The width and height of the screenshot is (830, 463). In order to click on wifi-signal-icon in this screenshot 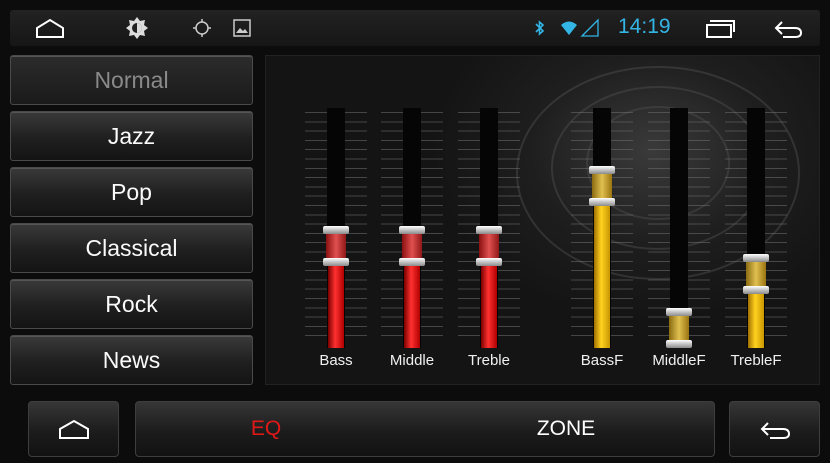, I will do `click(580, 28)`.